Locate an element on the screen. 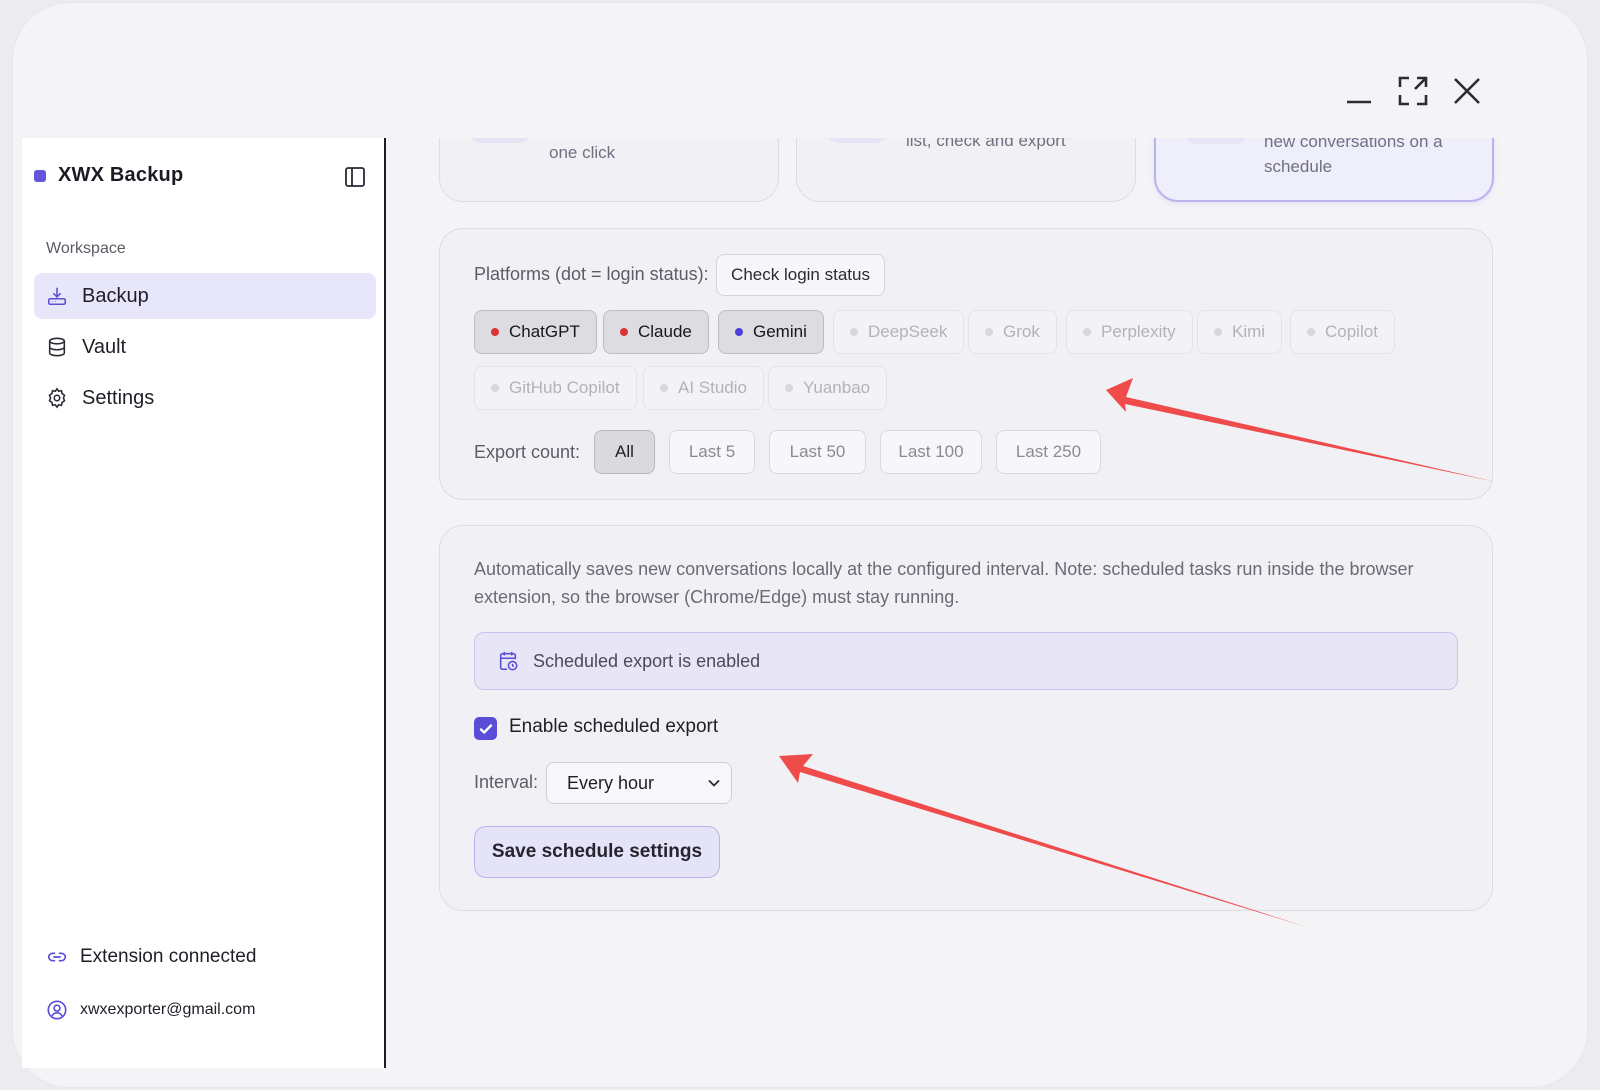 The image size is (1600, 1090). platform-chip-gemini: Gemini is located at coordinates (771, 332).